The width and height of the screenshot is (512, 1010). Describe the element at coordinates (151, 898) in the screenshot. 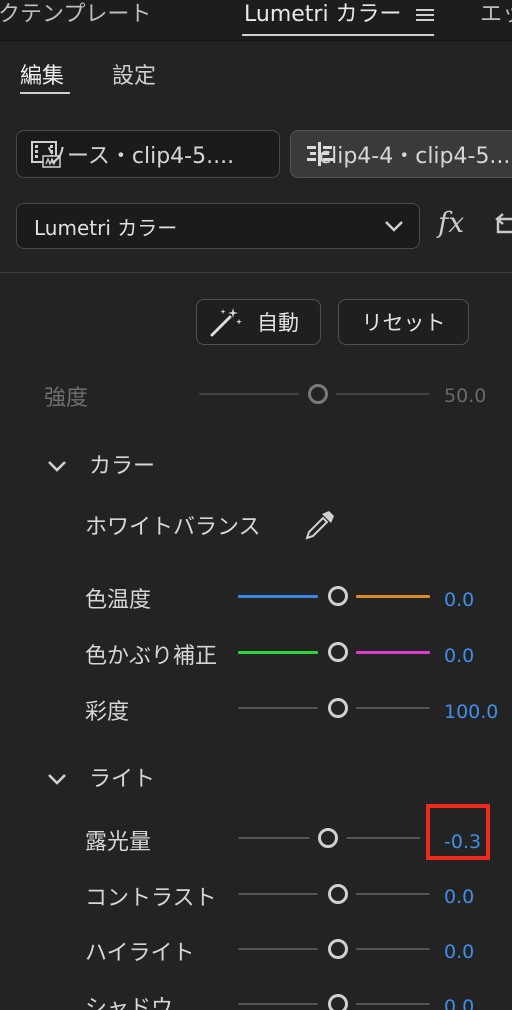

I see `contrast-label: コントラスト` at that location.